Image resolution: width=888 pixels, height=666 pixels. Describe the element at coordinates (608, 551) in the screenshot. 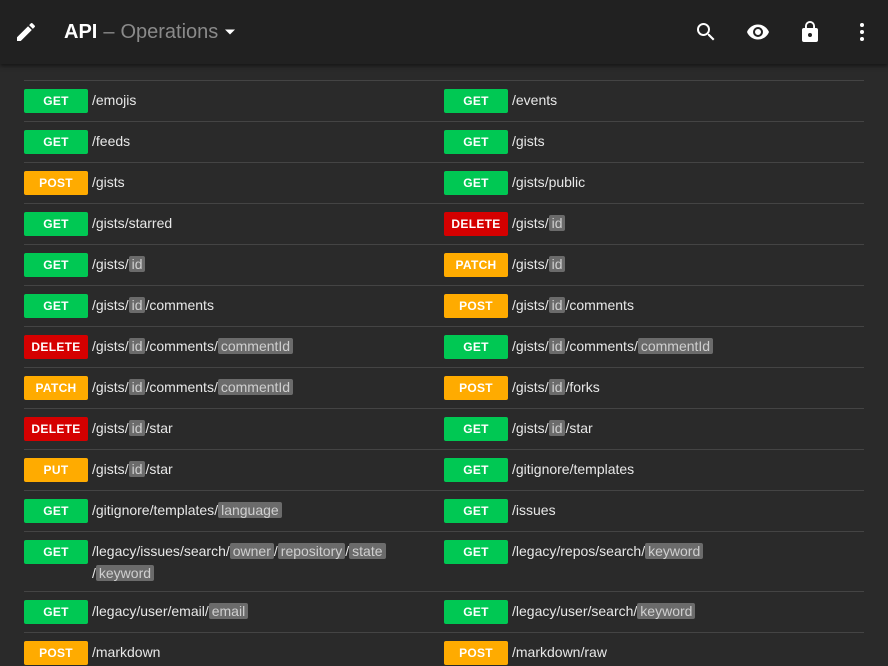

I see `operation-path: /legacy/repos/search/keyword` at that location.